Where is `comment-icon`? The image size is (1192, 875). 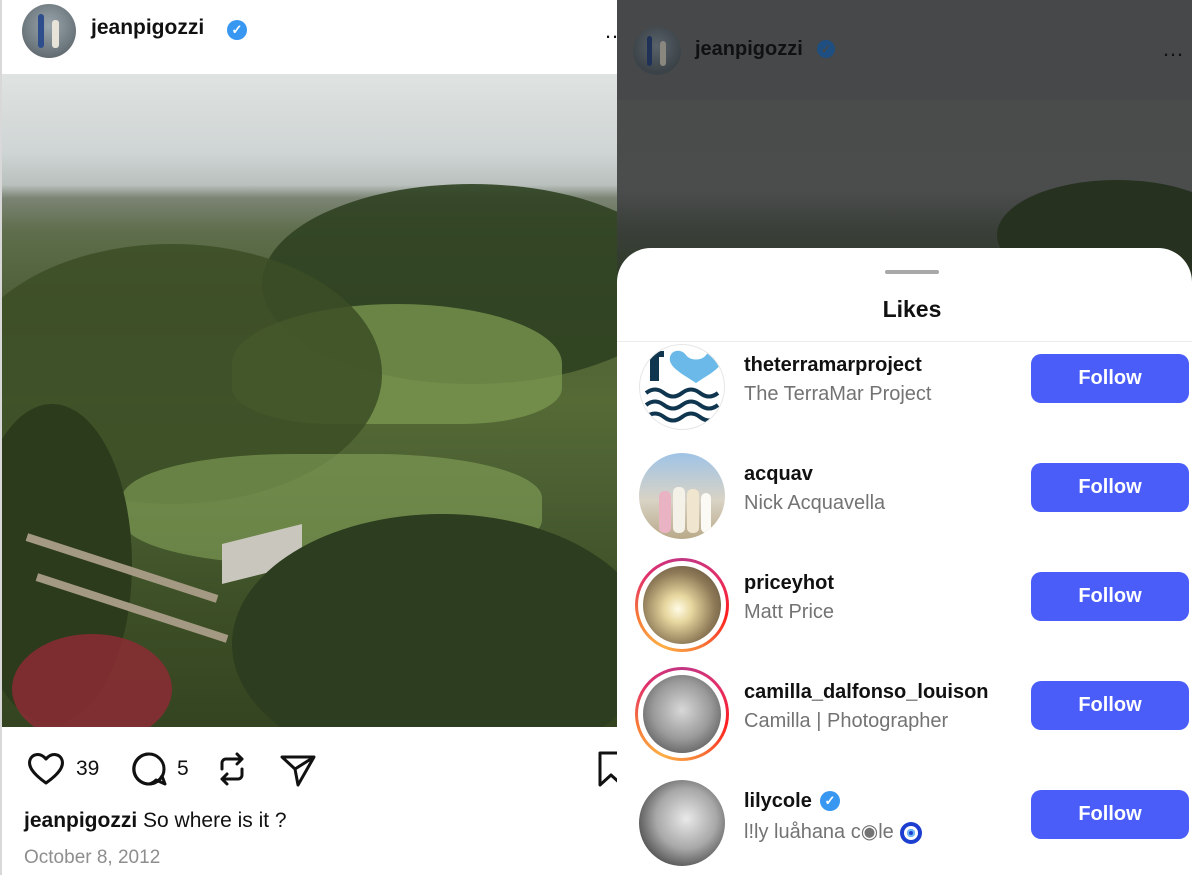 comment-icon is located at coordinates (149, 769).